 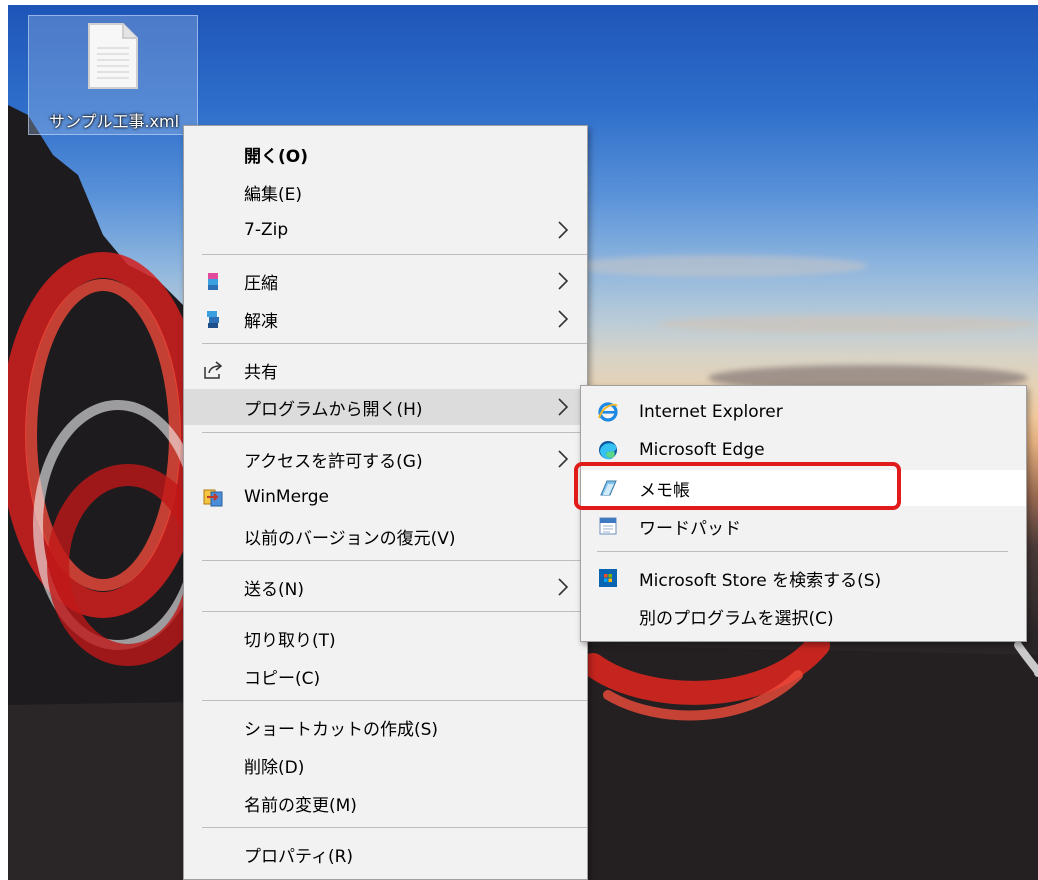 I want to click on menu-item-label: WinMerge, so click(x=286, y=497).